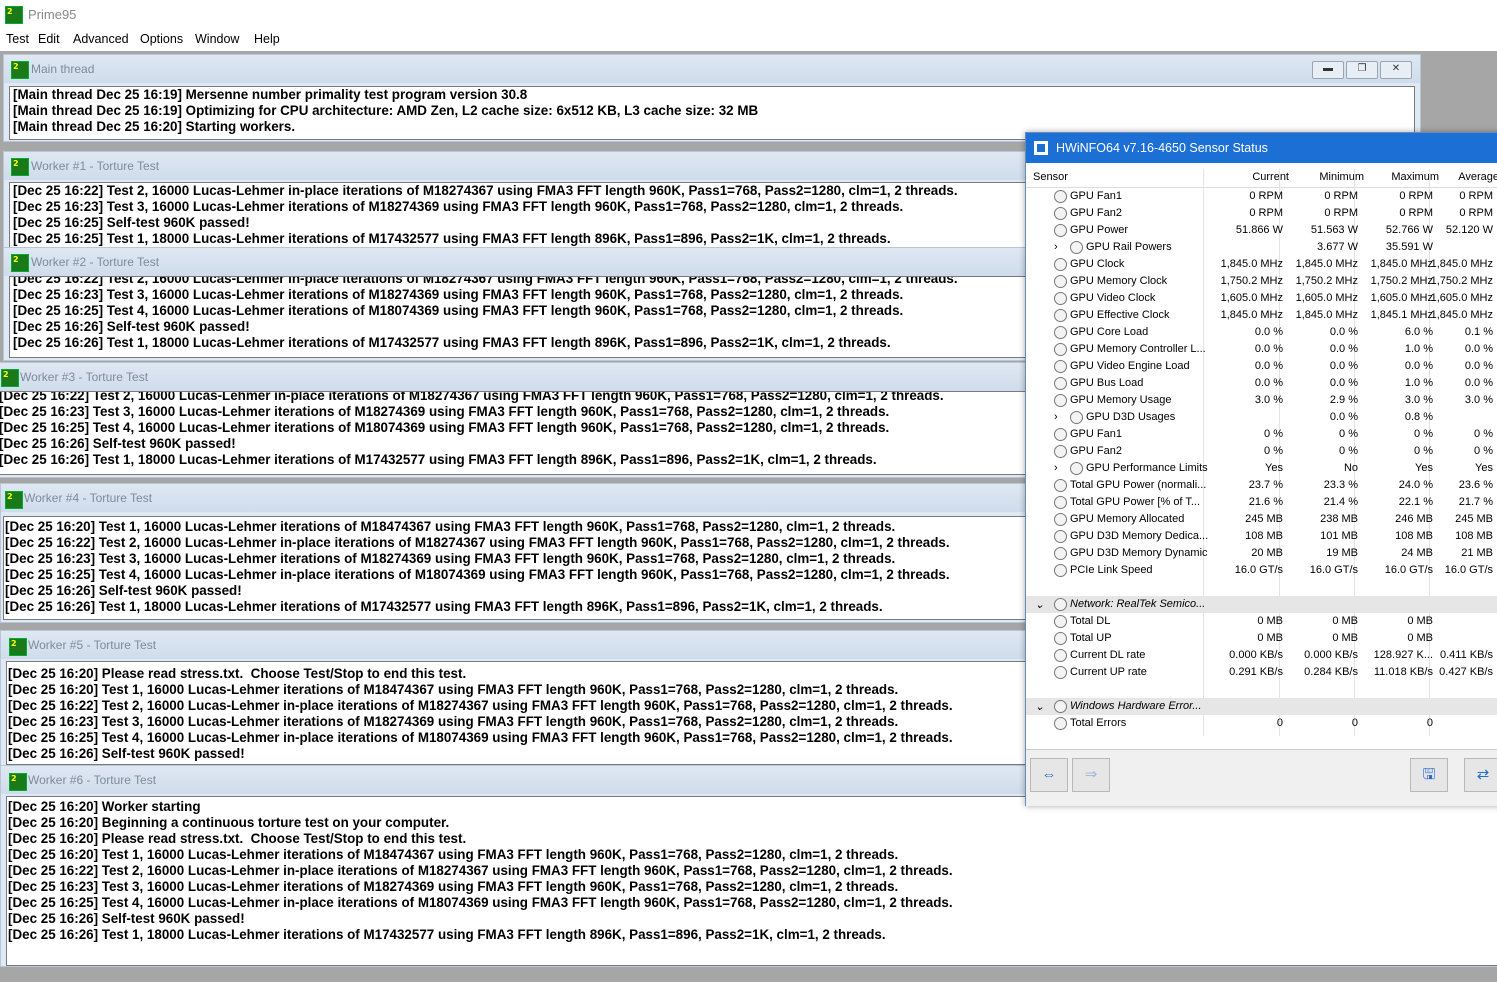  I want to click on value-average: 245 MB, so click(1474, 519).